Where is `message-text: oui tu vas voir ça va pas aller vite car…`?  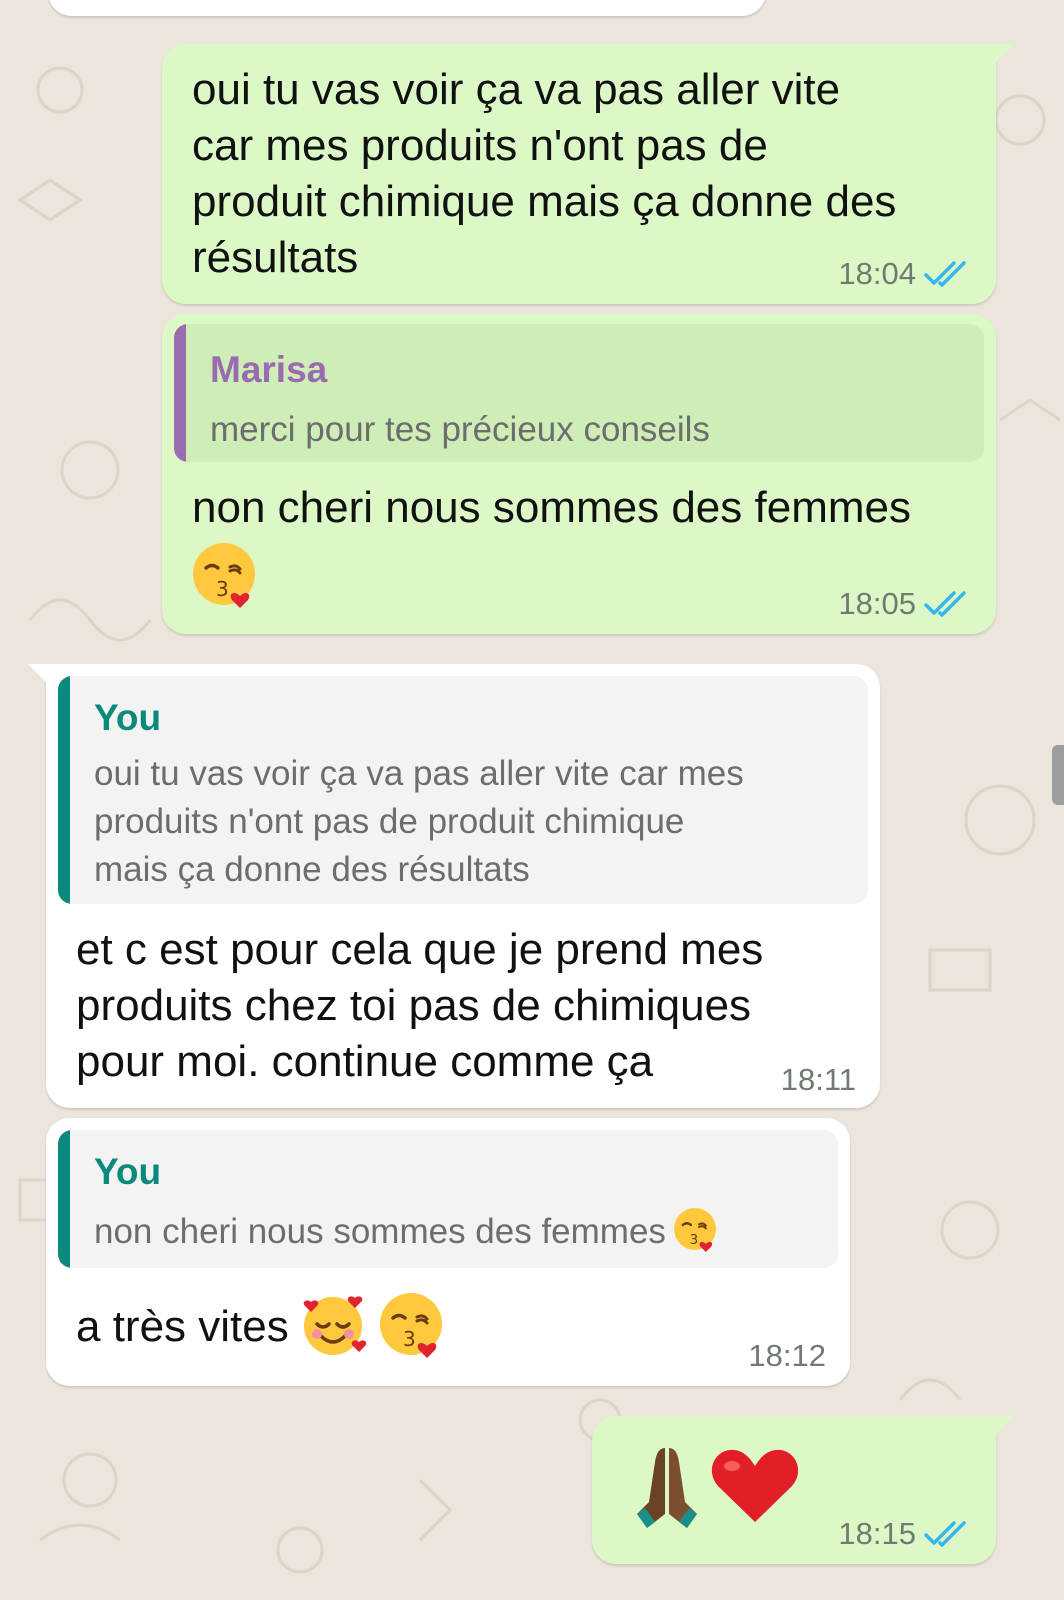
message-text: oui tu vas voir ça va pas aller vite car… is located at coordinates (544, 173).